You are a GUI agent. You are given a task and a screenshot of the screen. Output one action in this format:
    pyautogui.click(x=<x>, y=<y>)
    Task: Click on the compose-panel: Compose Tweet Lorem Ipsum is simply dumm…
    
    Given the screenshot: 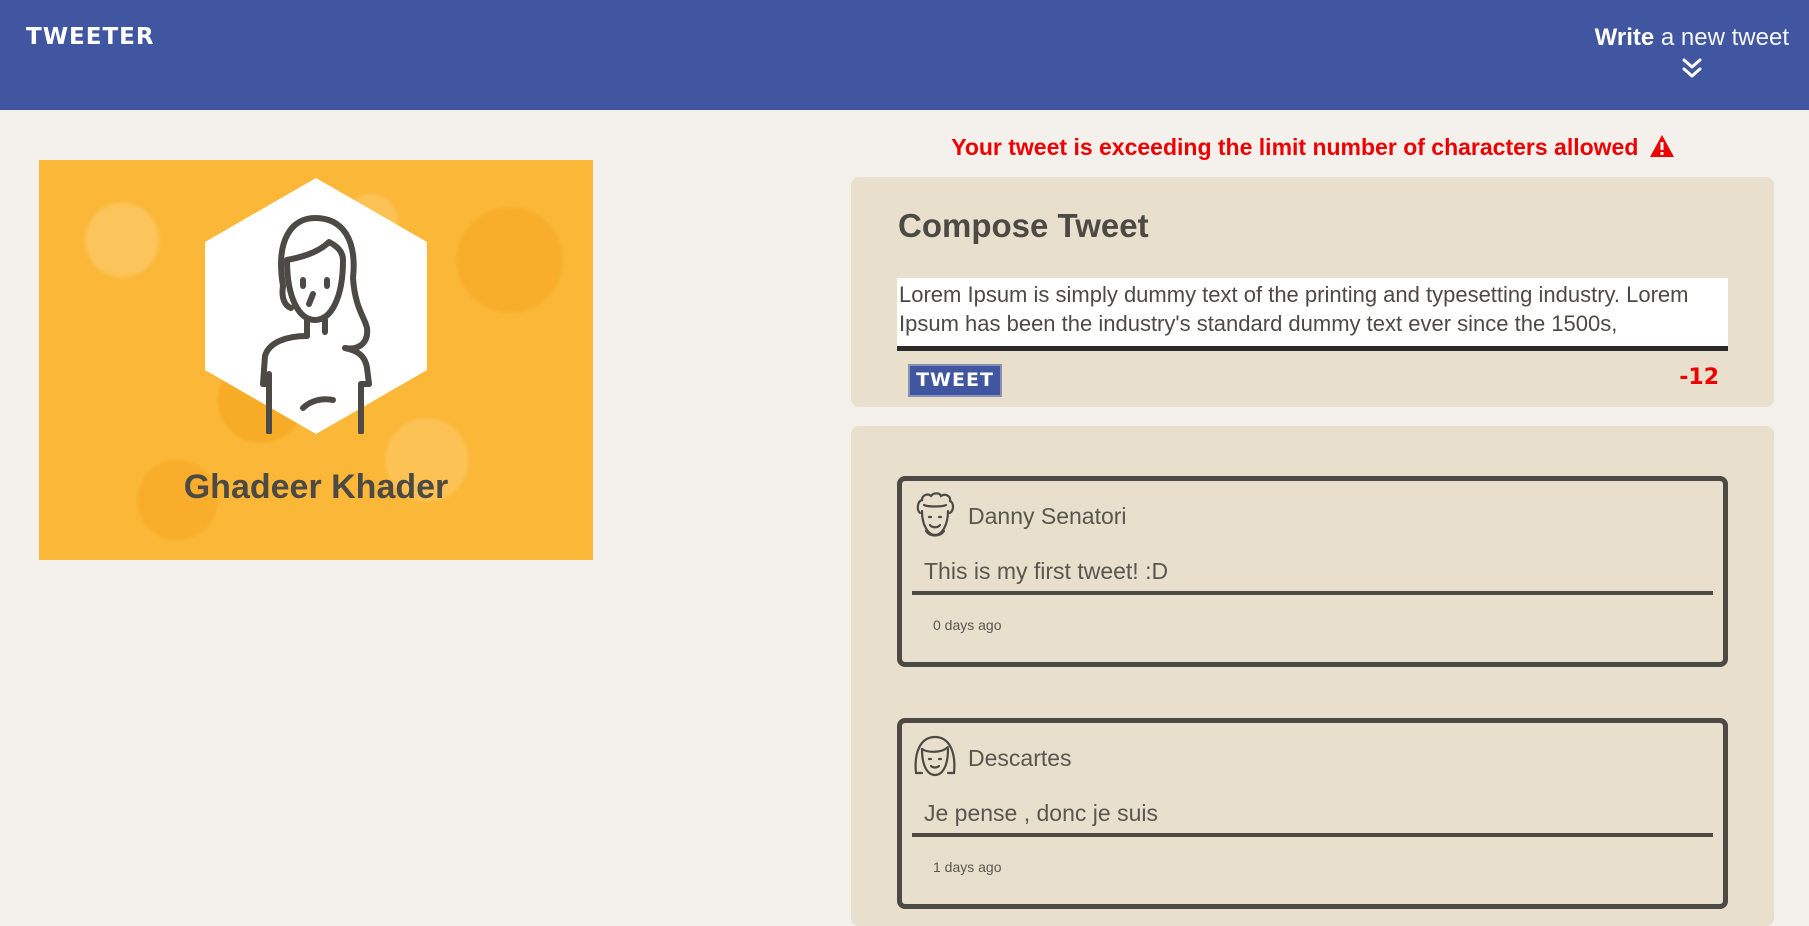 What is the action you would take?
    pyautogui.click(x=1312, y=292)
    